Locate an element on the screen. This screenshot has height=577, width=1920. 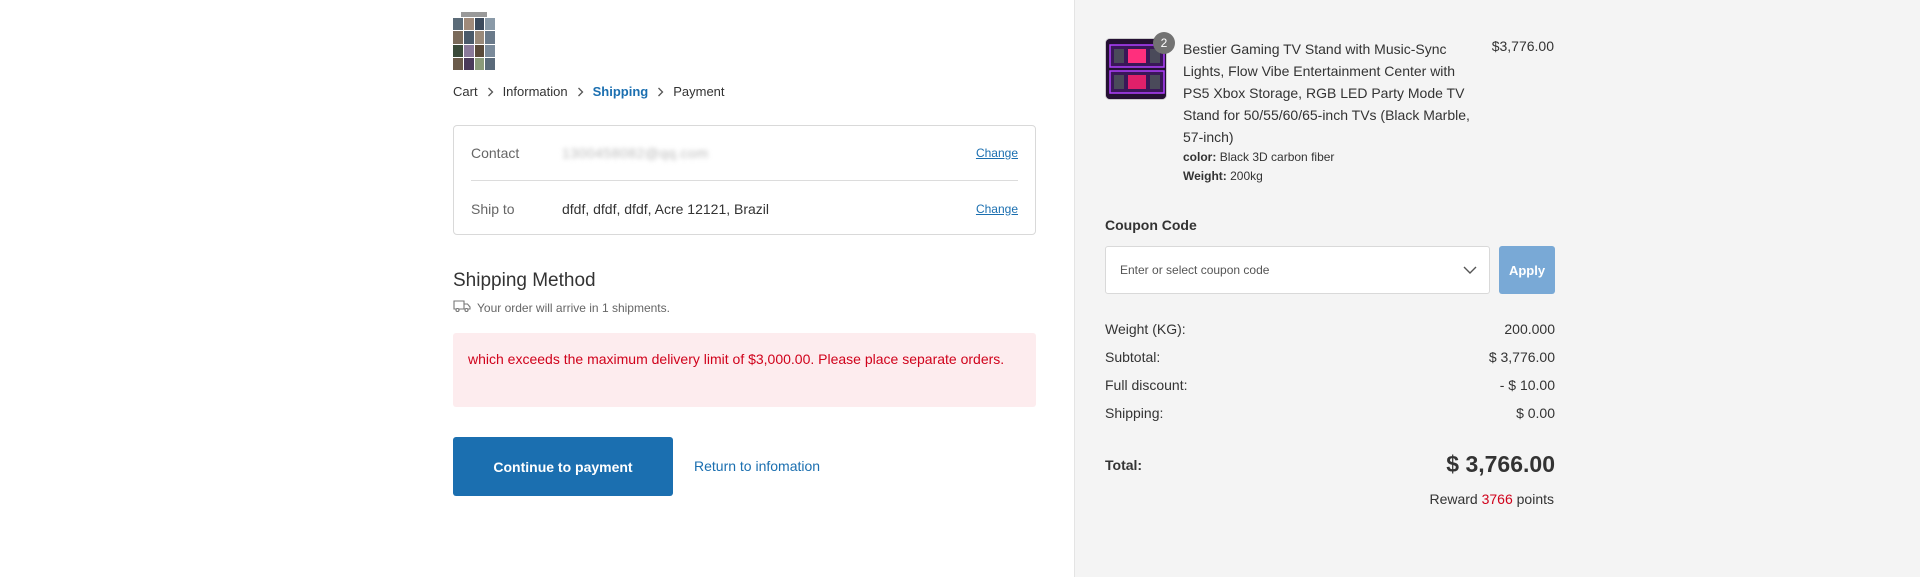
truck-icon is located at coordinates (465, 307).